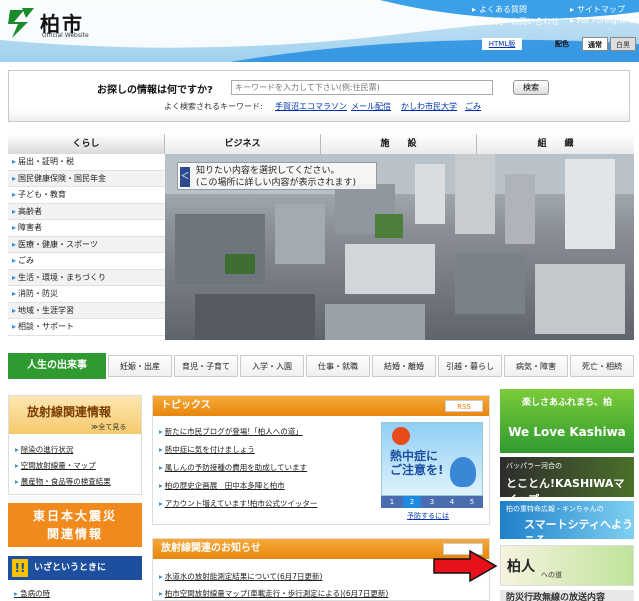 This screenshot has width=639, height=601. What do you see at coordinates (428, 516) in the screenshot?
I see `prevention-link: 予防するには` at bounding box center [428, 516].